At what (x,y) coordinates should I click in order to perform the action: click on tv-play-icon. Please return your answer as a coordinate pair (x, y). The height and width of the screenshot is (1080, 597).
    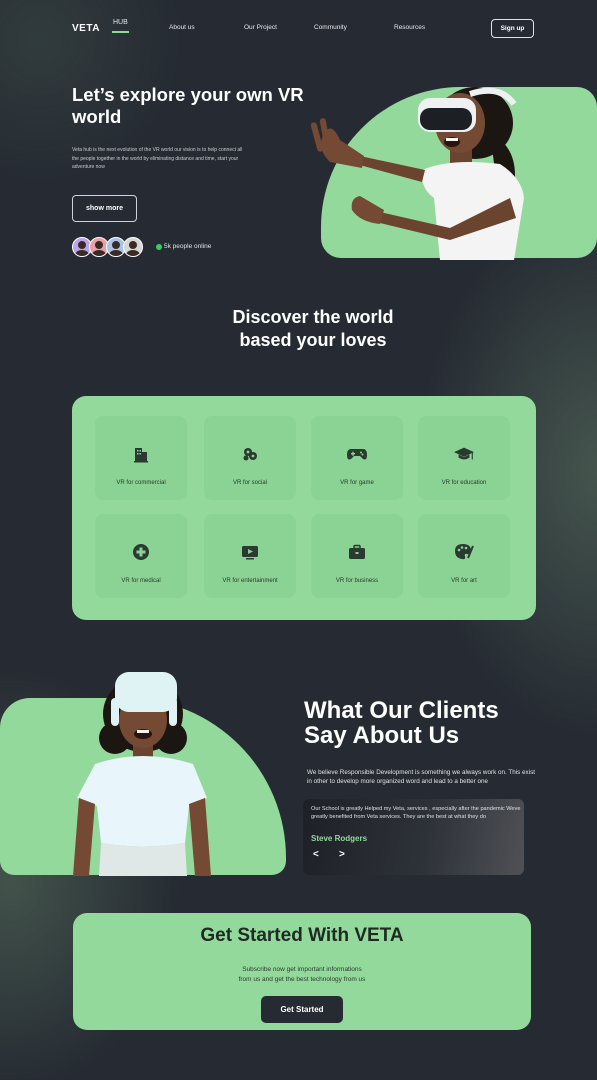
    Looking at the image, I should click on (250, 552).